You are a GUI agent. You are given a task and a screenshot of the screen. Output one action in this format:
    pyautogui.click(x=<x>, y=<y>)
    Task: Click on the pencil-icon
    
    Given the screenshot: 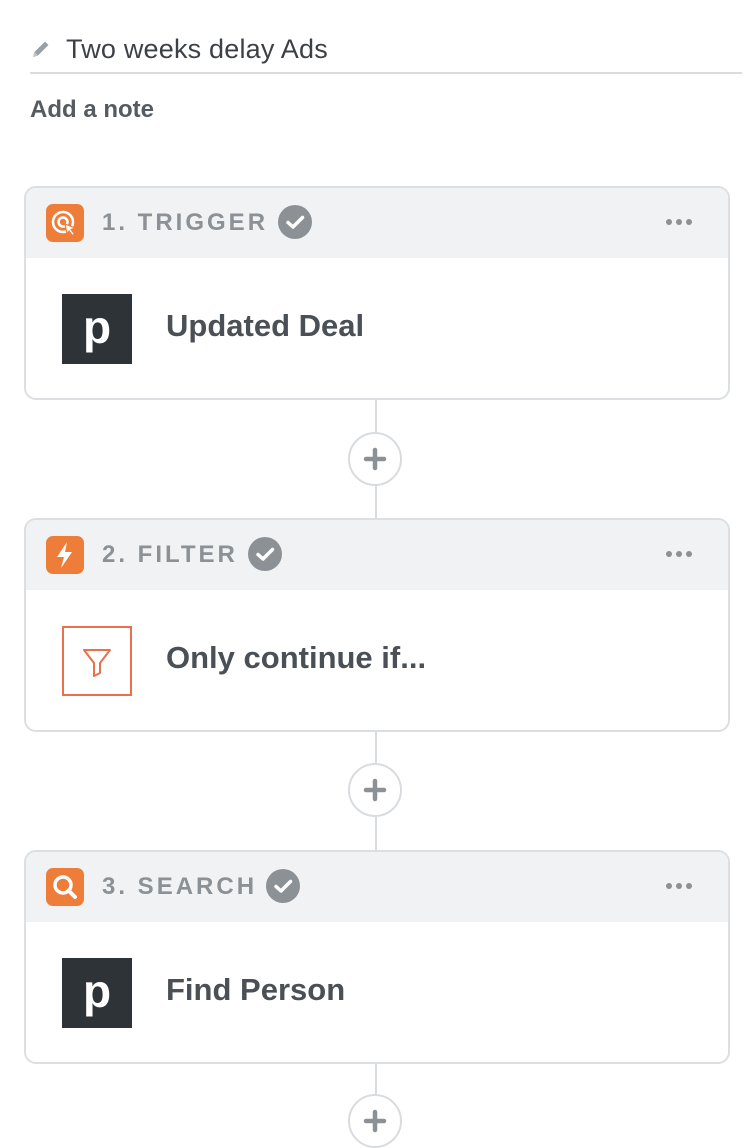 What is the action you would take?
    pyautogui.click(x=41, y=49)
    